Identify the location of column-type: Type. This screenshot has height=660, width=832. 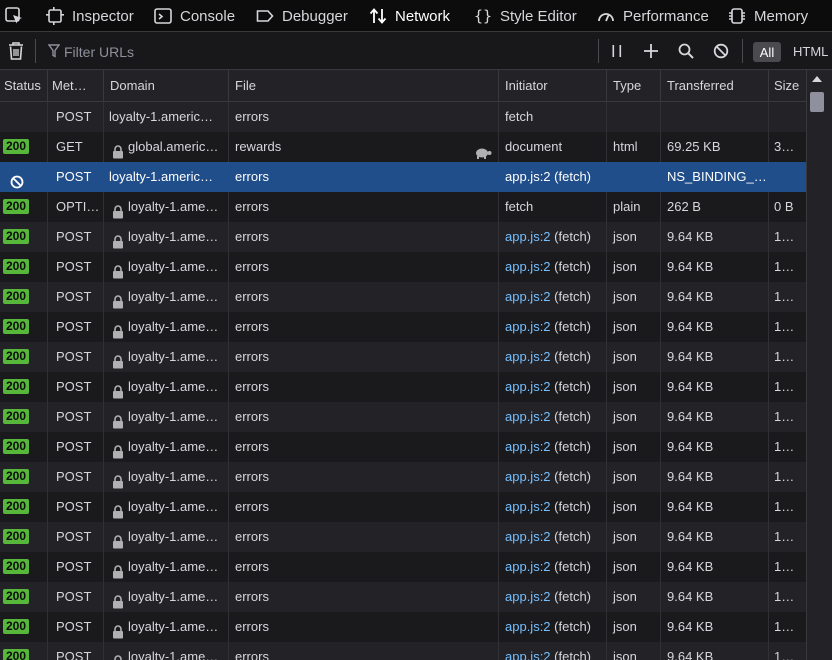
(634, 85).